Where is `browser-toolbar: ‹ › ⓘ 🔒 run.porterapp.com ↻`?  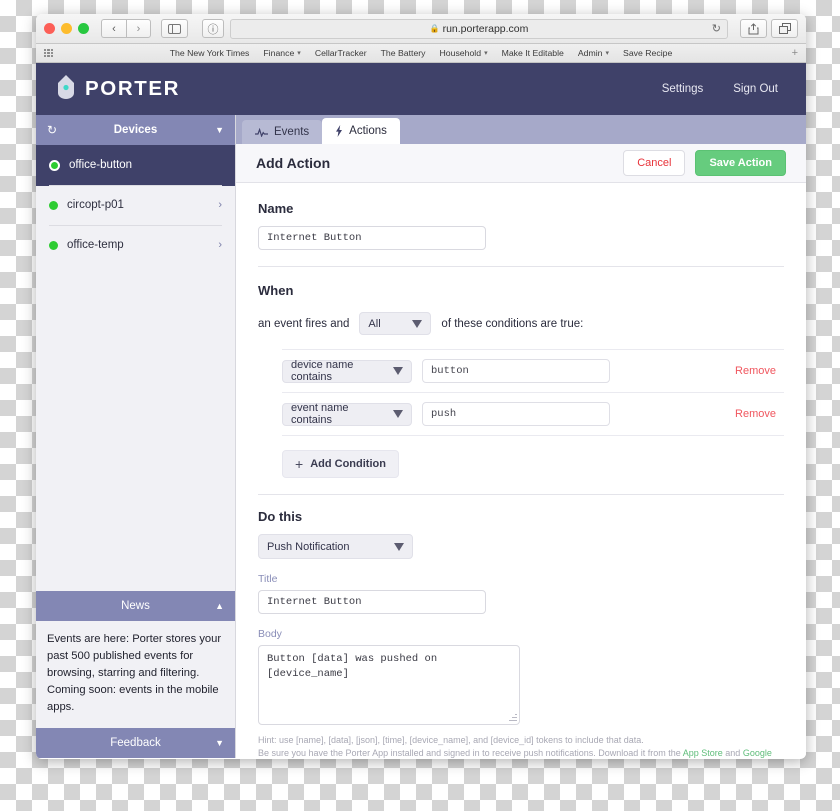
browser-toolbar: ‹ › ⓘ 🔒 run.porterapp.com ↻ is located at coordinates (421, 29).